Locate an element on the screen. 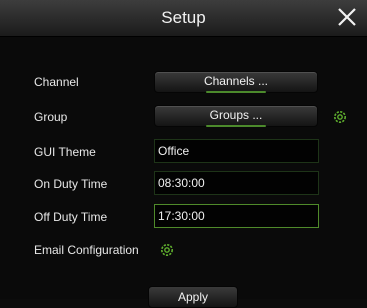 The image size is (367, 308). gui-theme-label: GUI Theme is located at coordinates (65, 152).